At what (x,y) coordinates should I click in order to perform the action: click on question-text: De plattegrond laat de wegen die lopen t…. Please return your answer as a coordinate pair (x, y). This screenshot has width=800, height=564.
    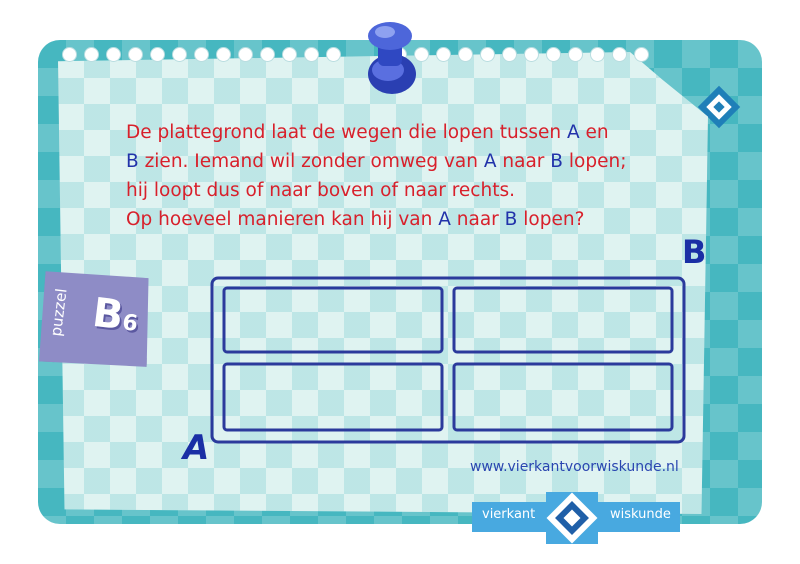
    Looking at the image, I should click on (406, 176).